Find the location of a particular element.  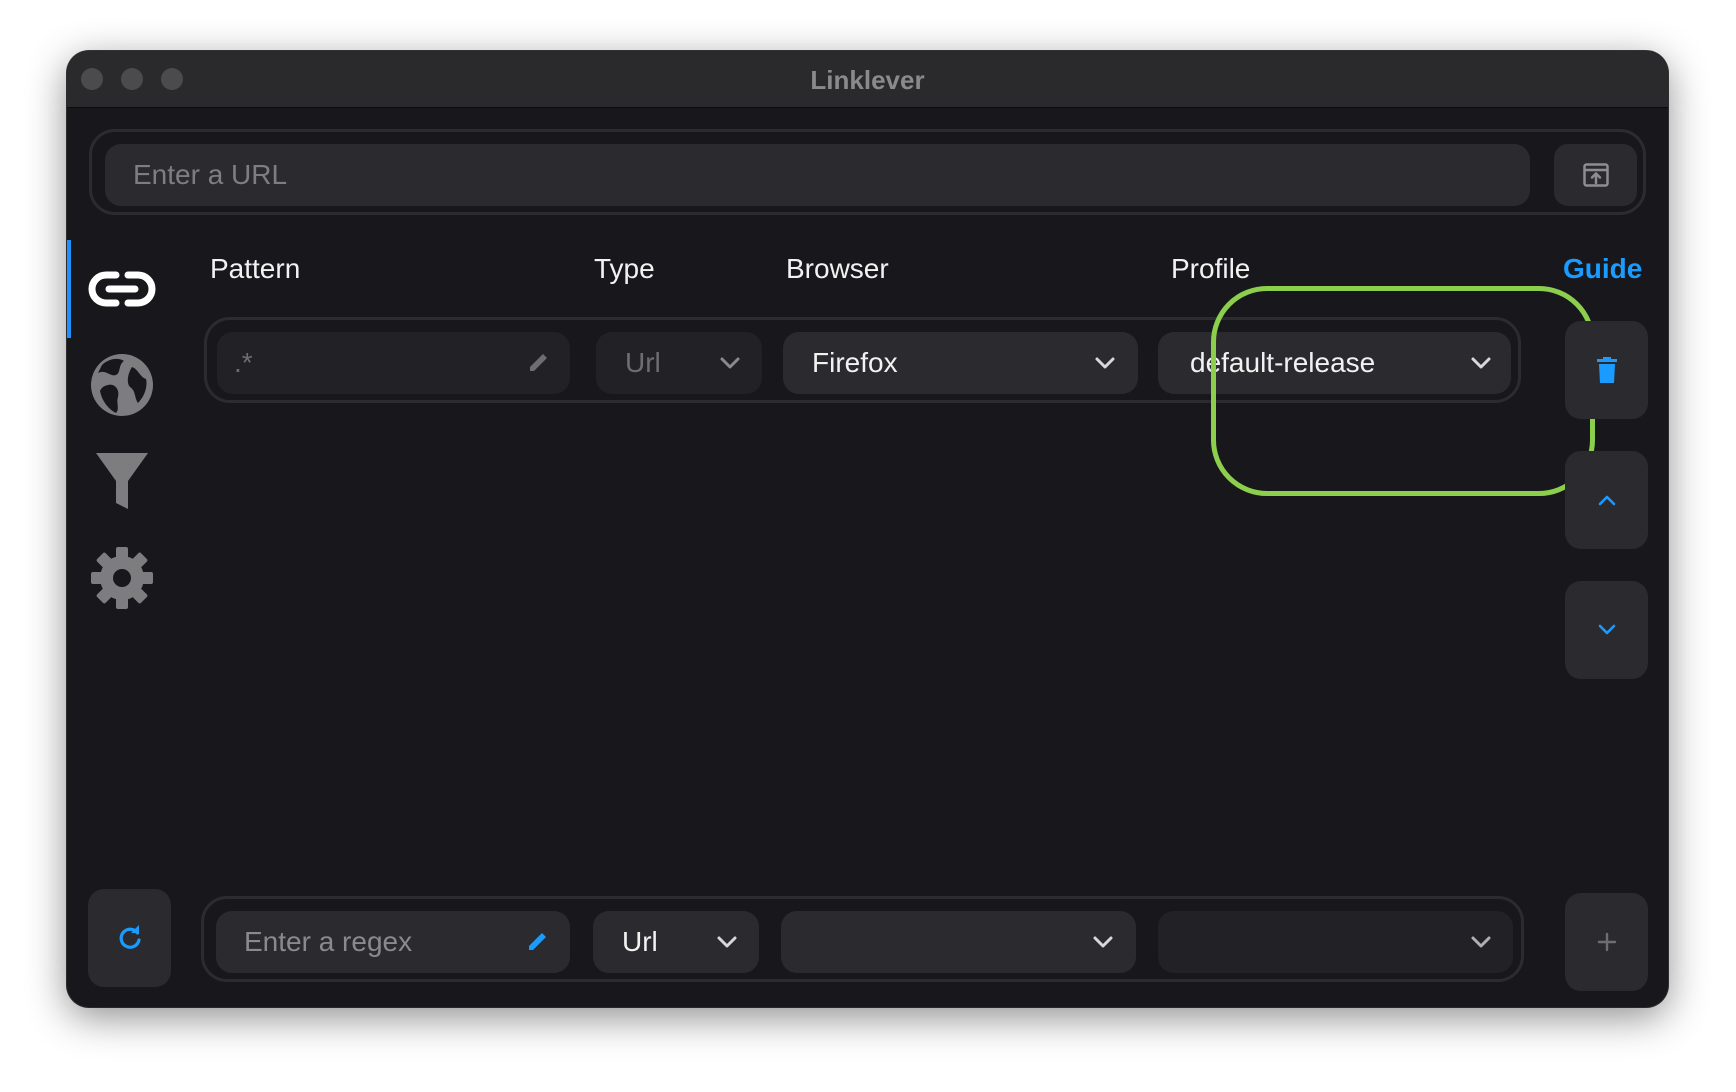

add-rule-button is located at coordinates (1606, 942).